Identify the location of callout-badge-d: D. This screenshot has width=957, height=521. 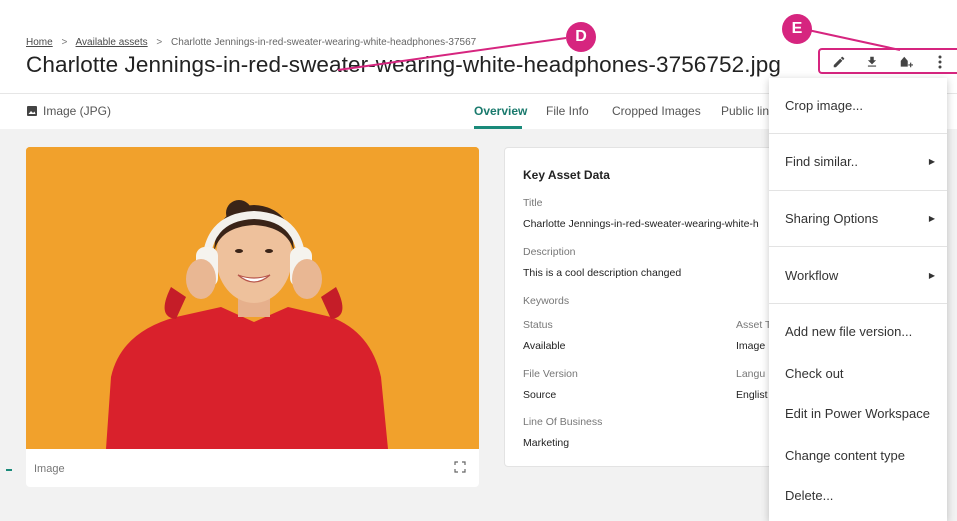
(581, 37).